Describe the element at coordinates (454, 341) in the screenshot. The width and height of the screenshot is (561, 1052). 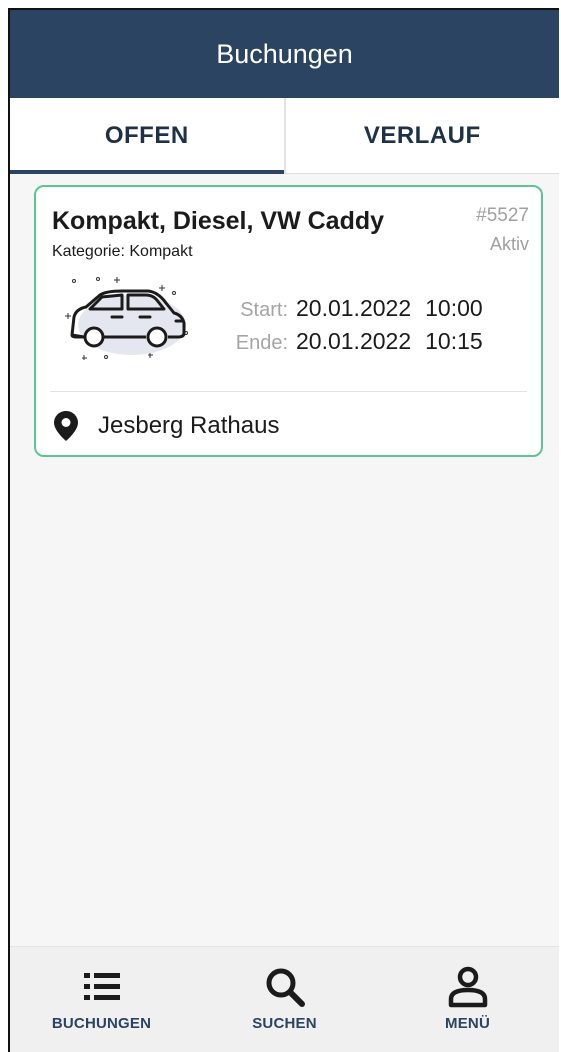
I see `end-time: 10:15` at that location.